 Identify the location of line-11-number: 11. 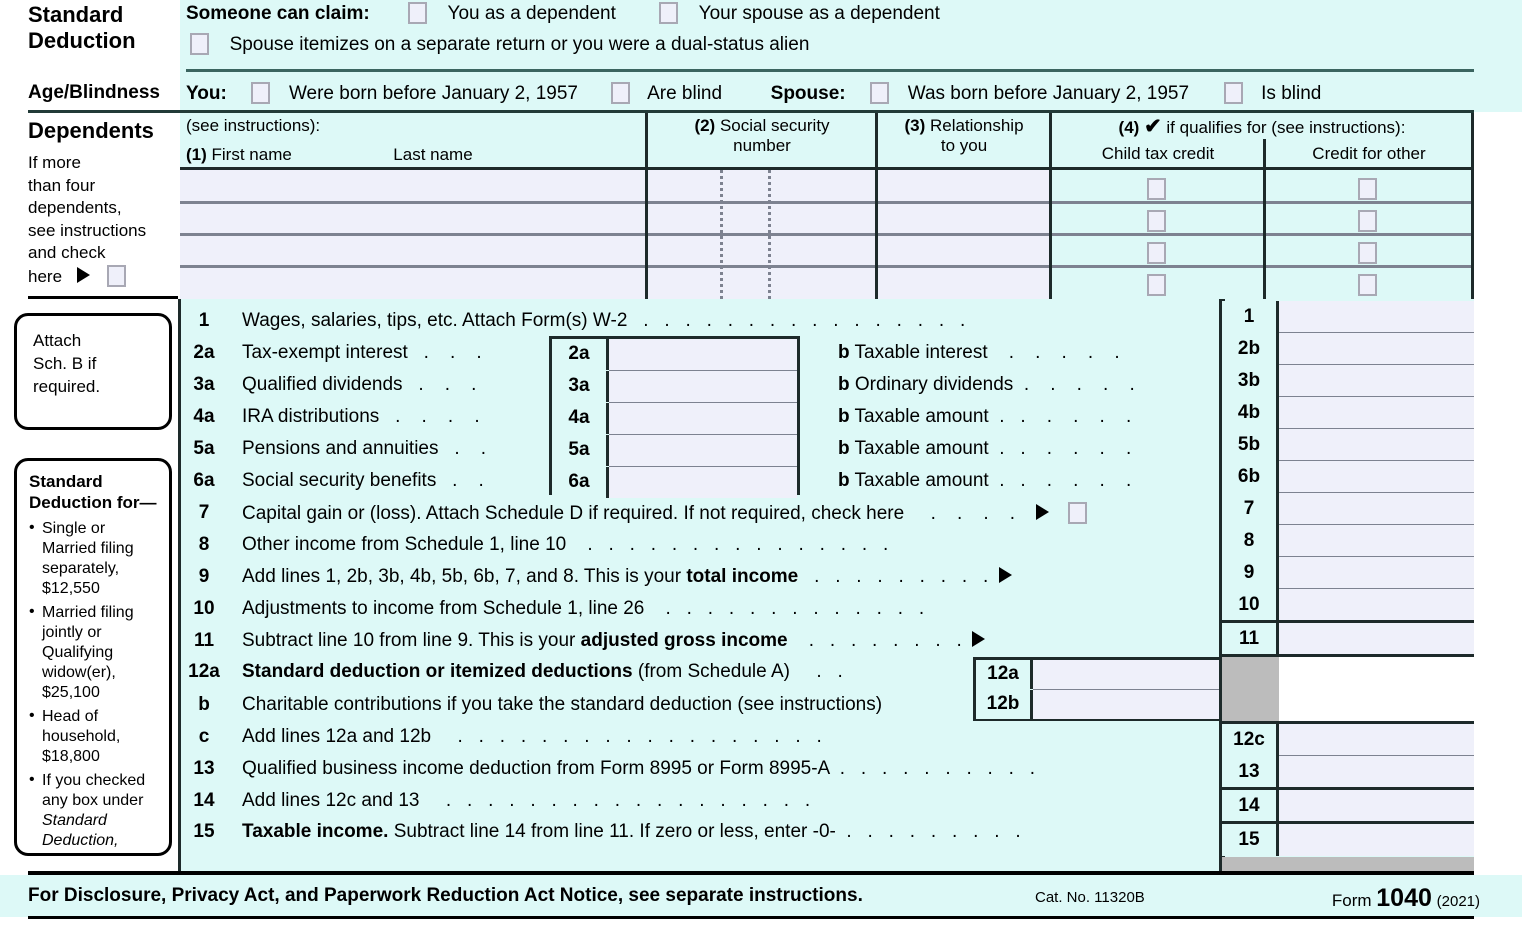
(204, 640).